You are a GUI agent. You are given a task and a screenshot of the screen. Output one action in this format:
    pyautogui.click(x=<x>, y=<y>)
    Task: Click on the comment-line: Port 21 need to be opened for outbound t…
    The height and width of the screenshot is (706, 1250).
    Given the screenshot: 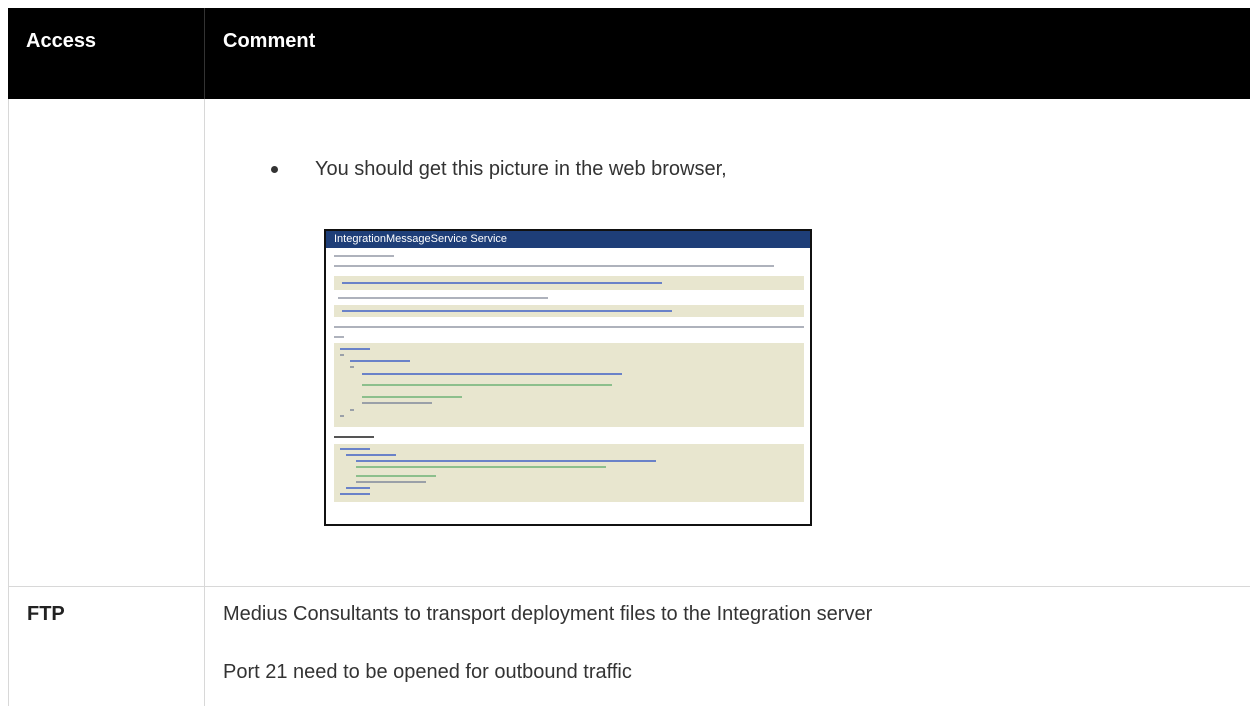 What is the action you would take?
    pyautogui.click(x=427, y=672)
    